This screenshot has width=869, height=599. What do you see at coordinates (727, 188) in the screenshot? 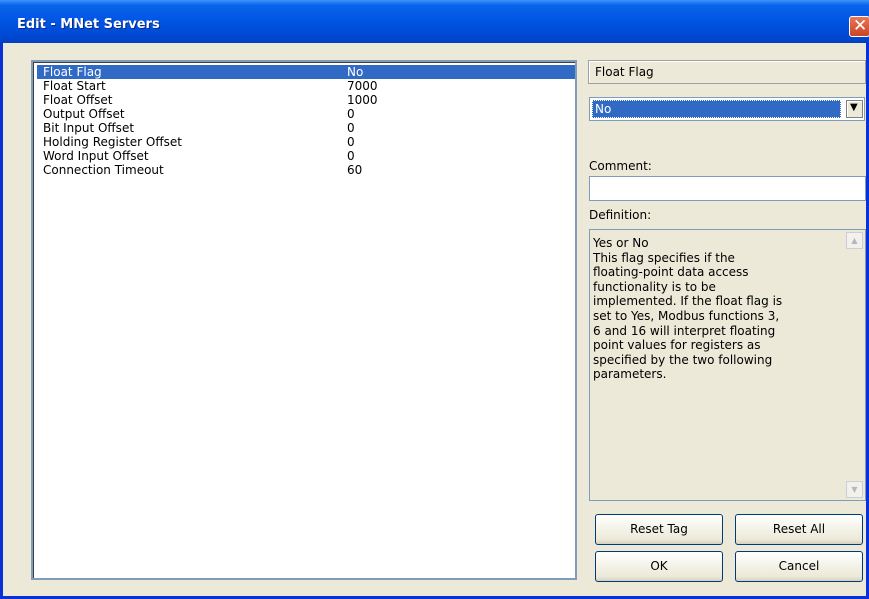
I see `comment-field` at bounding box center [727, 188].